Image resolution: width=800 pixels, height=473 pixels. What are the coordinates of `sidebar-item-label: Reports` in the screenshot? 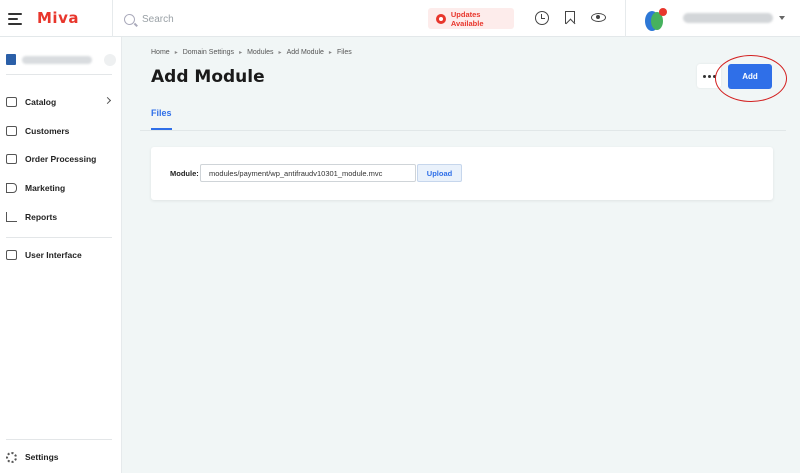 It's located at (41, 217).